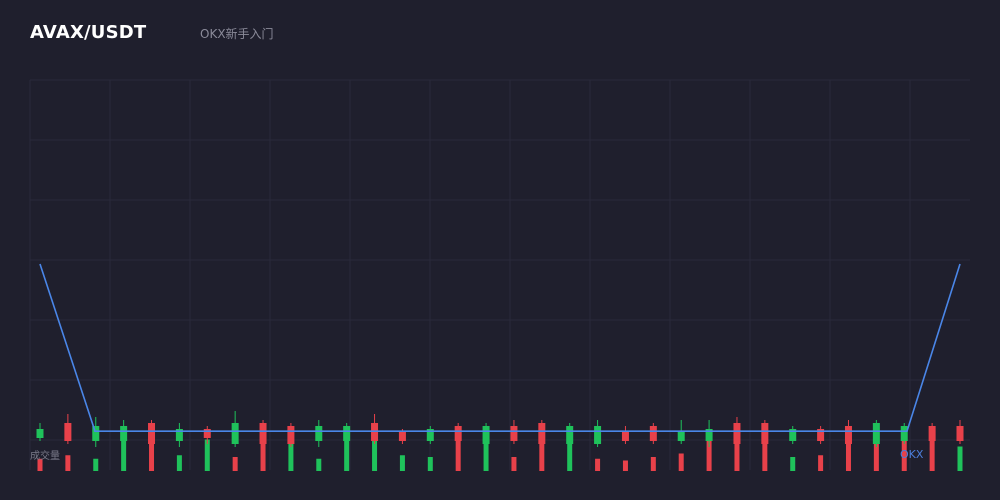  What do you see at coordinates (912, 454) in the screenshot?
I see `okx-watermark: OKX` at bounding box center [912, 454].